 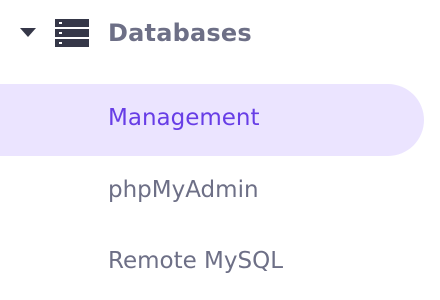 I want to click on menu-item-label: Remote MySQL, so click(x=196, y=261).